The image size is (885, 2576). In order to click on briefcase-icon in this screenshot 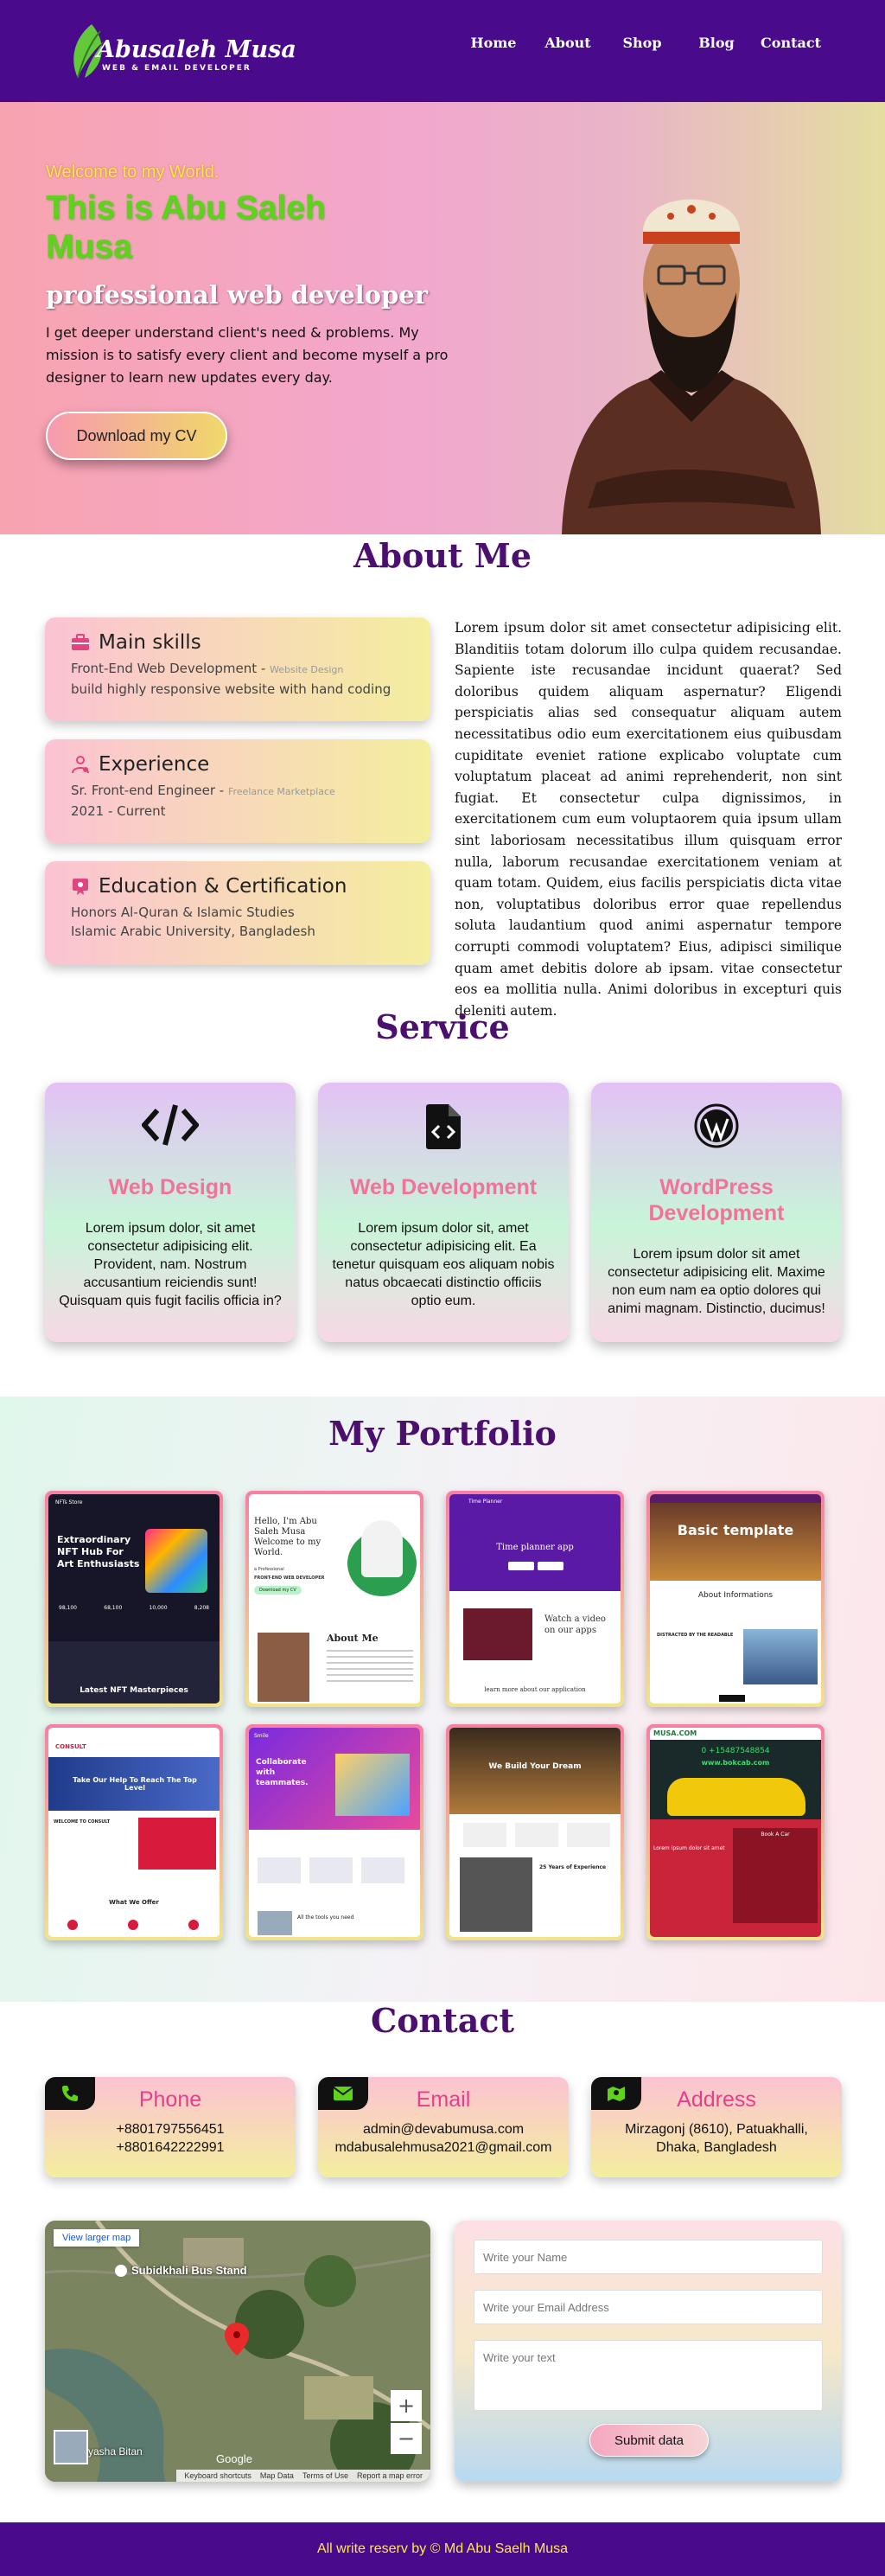, I will do `click(80, 642)`.